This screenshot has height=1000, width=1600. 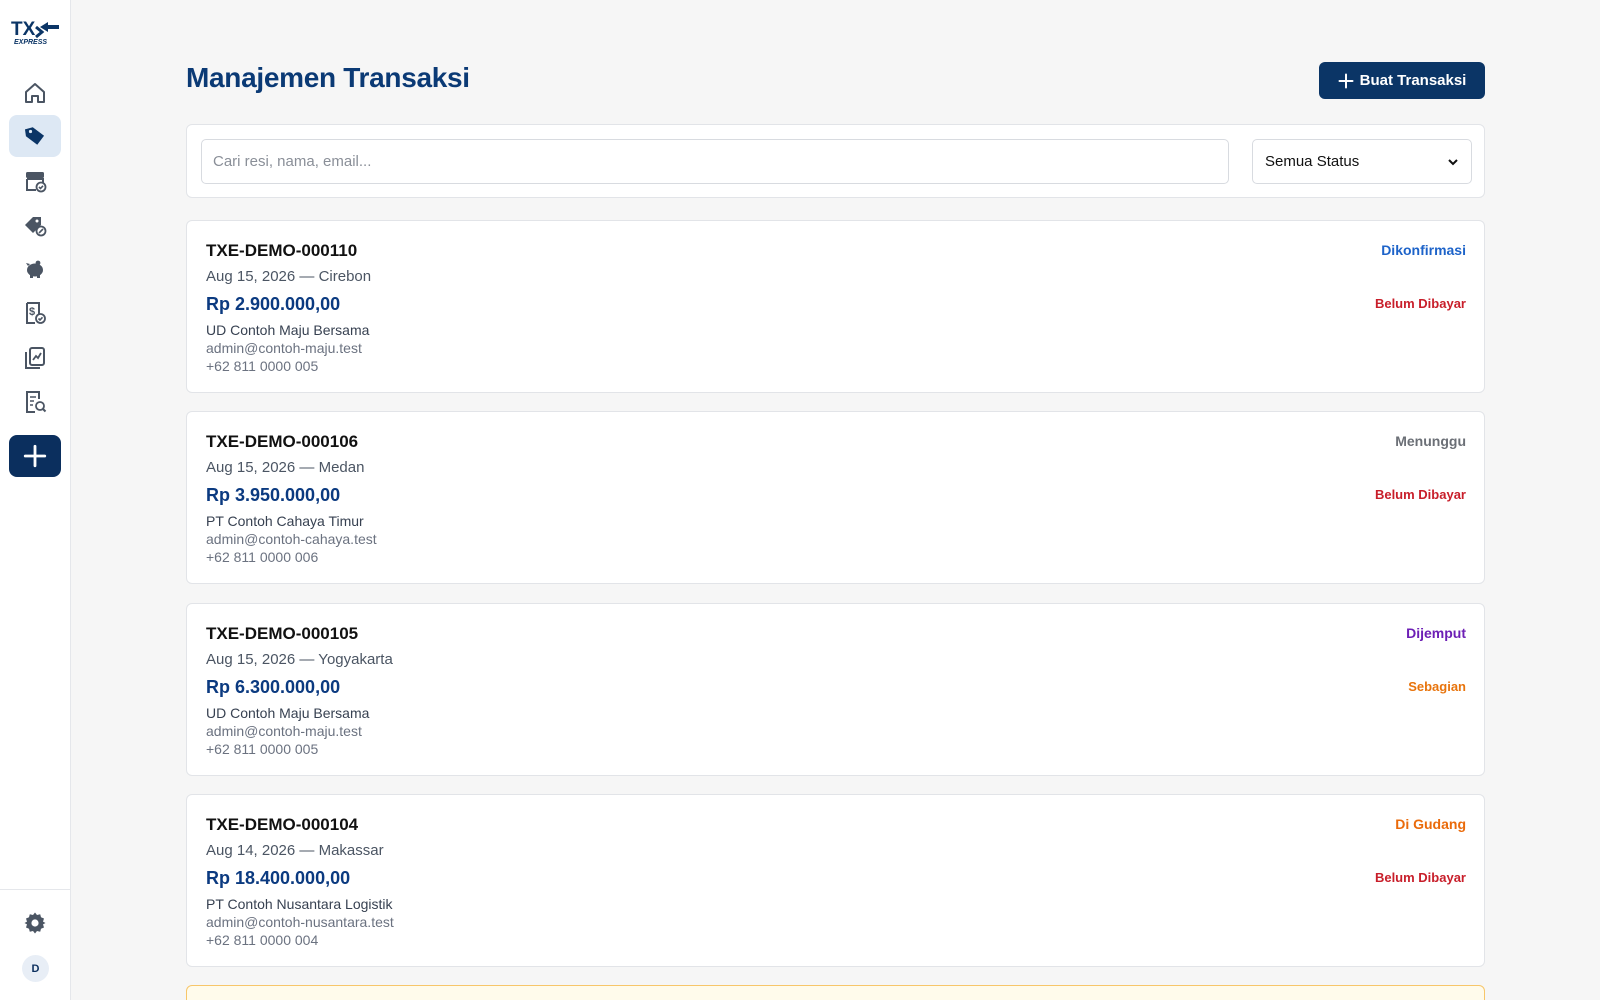 I want to click on search-input, so click(x=715, y=161).